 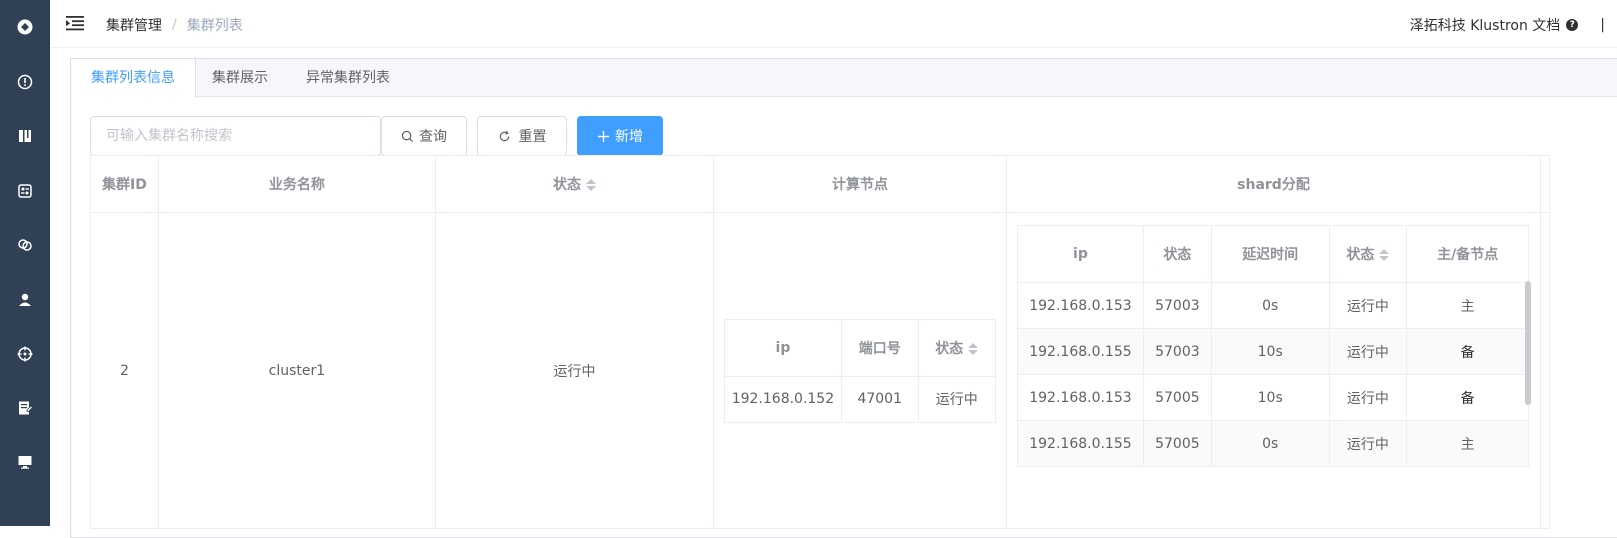 What do you see at coordinates (1545, 184) in the screenshot?
I see `col-header-extra` at bounding box center [1545, 184].